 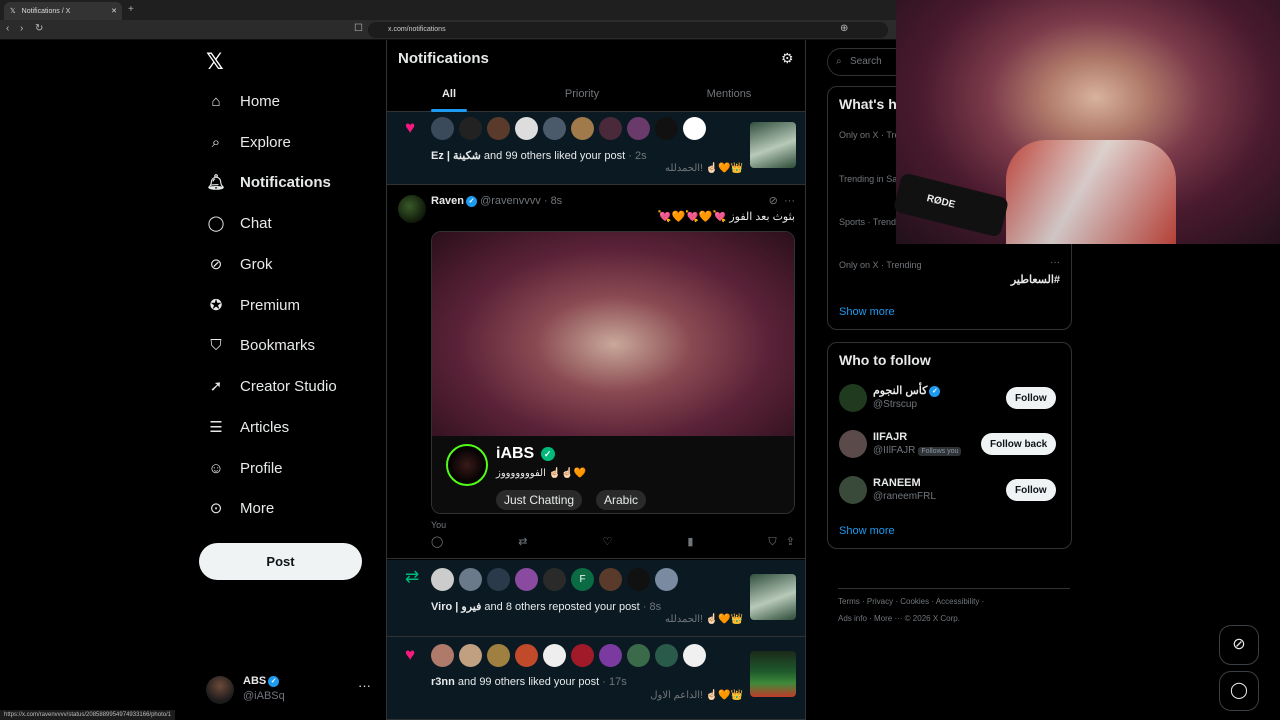 I want to click on trend-meta: Trending in Sa, so click(x=868, y=179).